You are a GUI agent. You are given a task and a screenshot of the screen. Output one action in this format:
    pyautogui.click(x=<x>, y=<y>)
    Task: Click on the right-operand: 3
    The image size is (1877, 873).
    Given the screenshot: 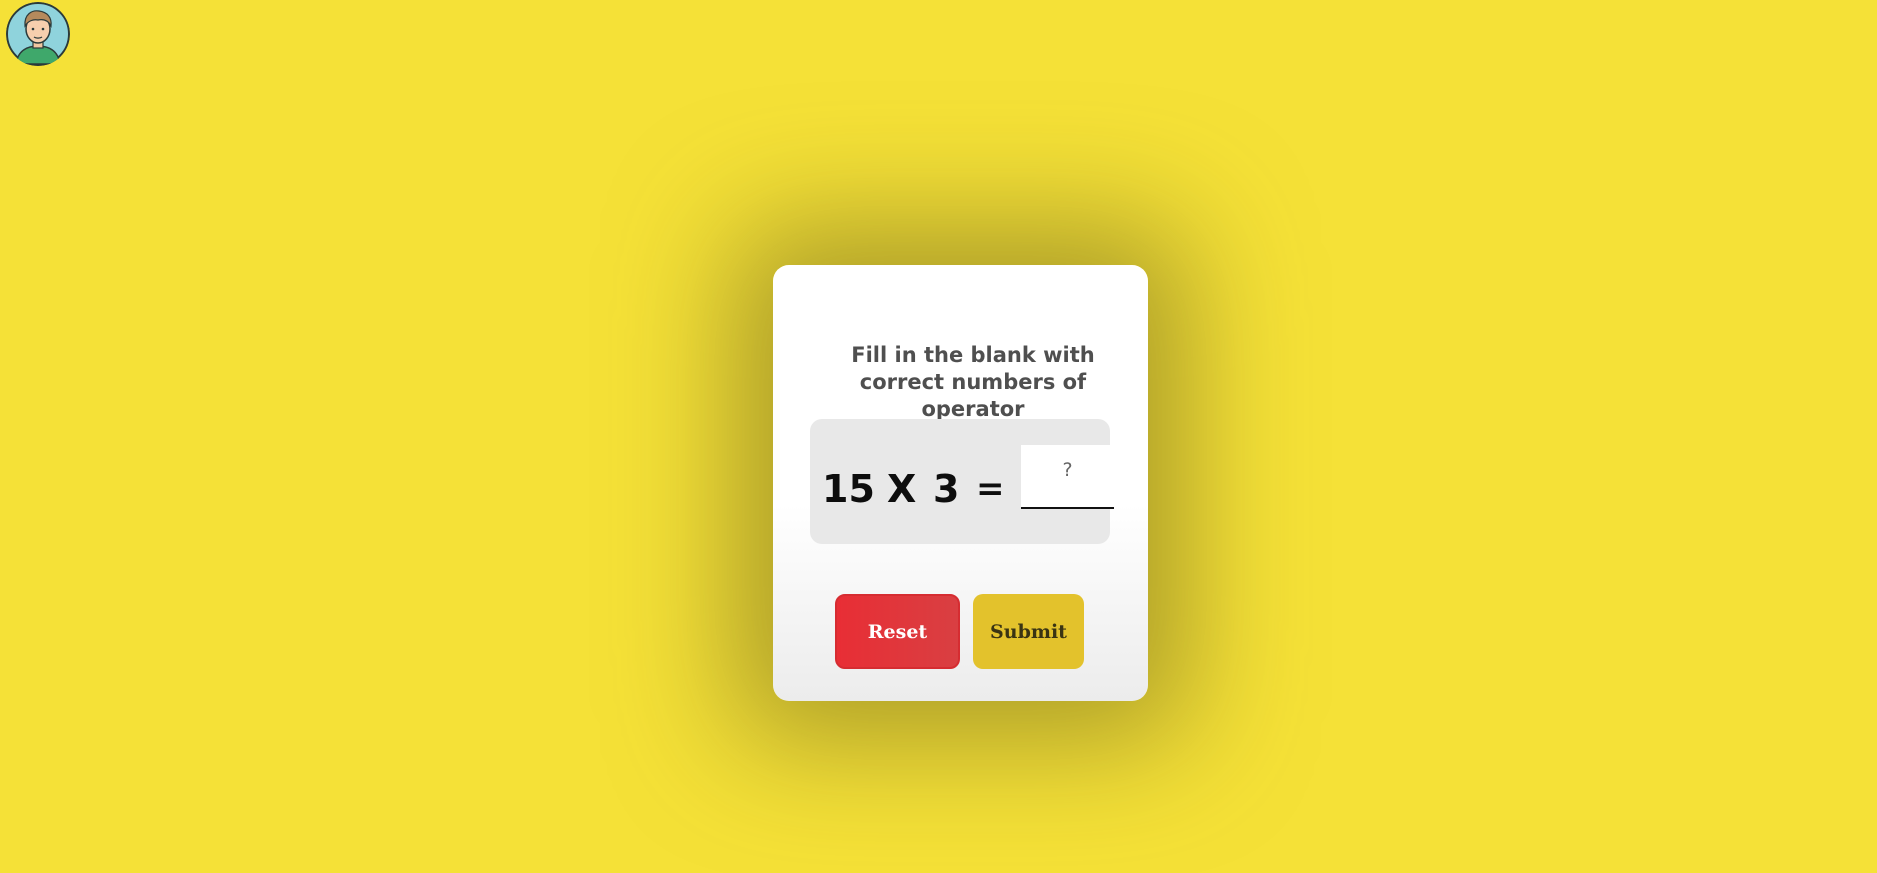 What is the action you would take?
    pyautogui.click(x=946, y=489)
    